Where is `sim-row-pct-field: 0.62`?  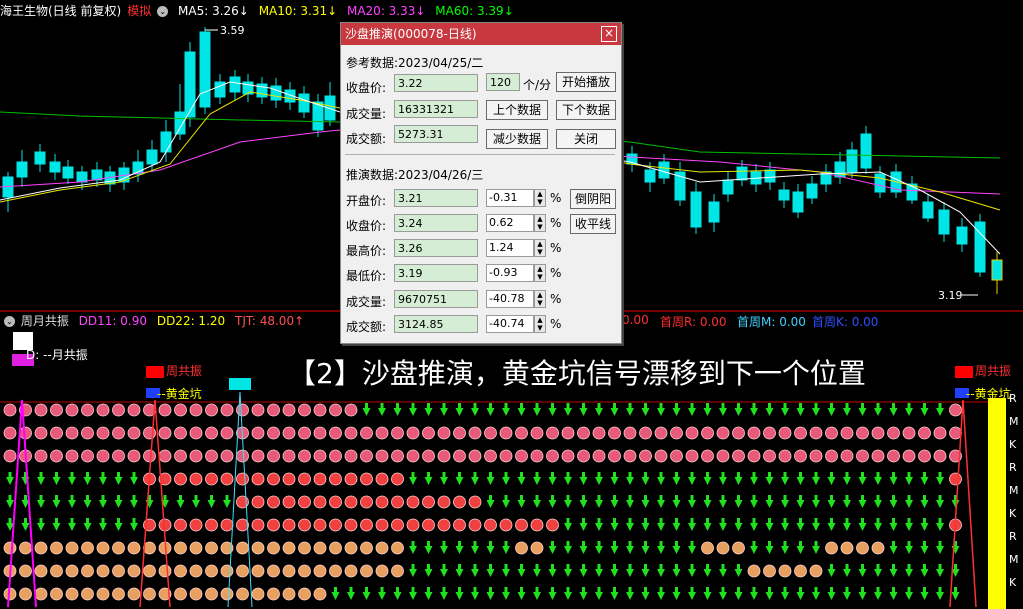 sim-row-pct-field: 0.62 is located at coordinates (510, 223).